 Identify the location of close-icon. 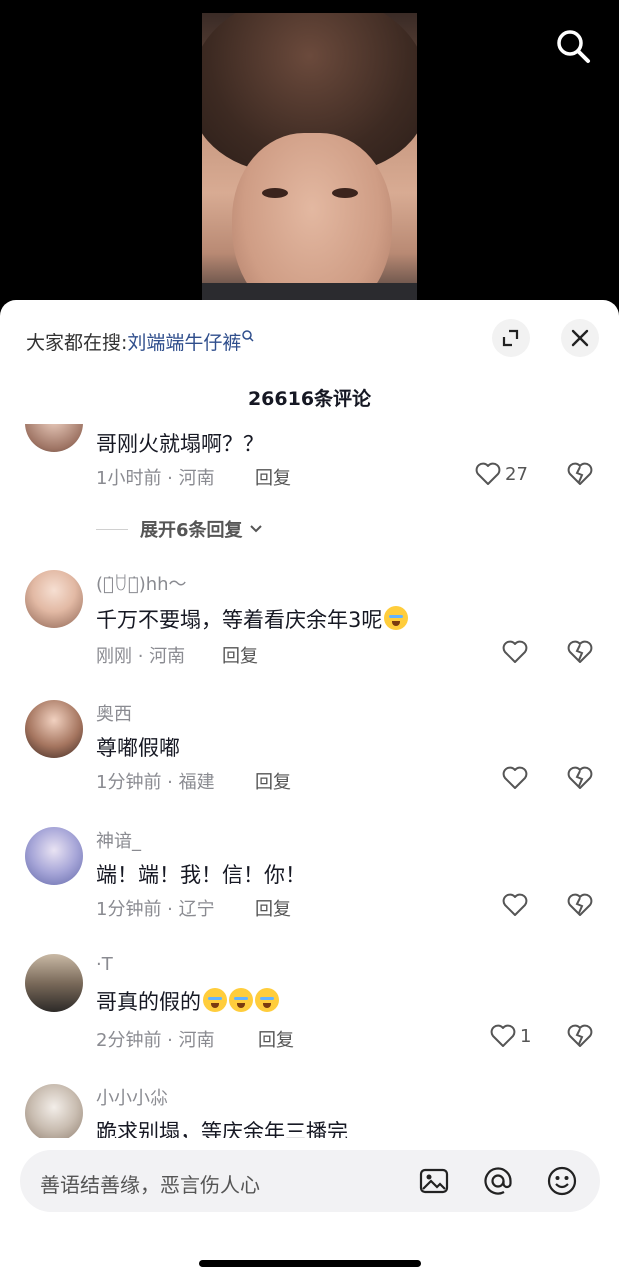
(580, 338).